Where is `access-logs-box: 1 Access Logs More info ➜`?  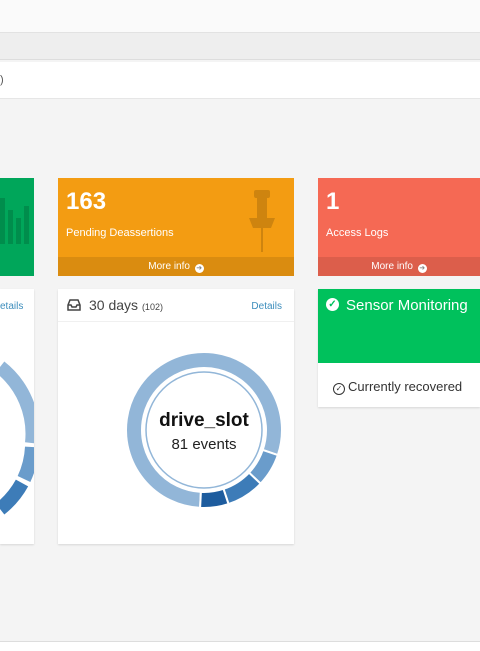 access-logs-box: 1 Access Logs More info ➜ is located at coordinates (399, 227).